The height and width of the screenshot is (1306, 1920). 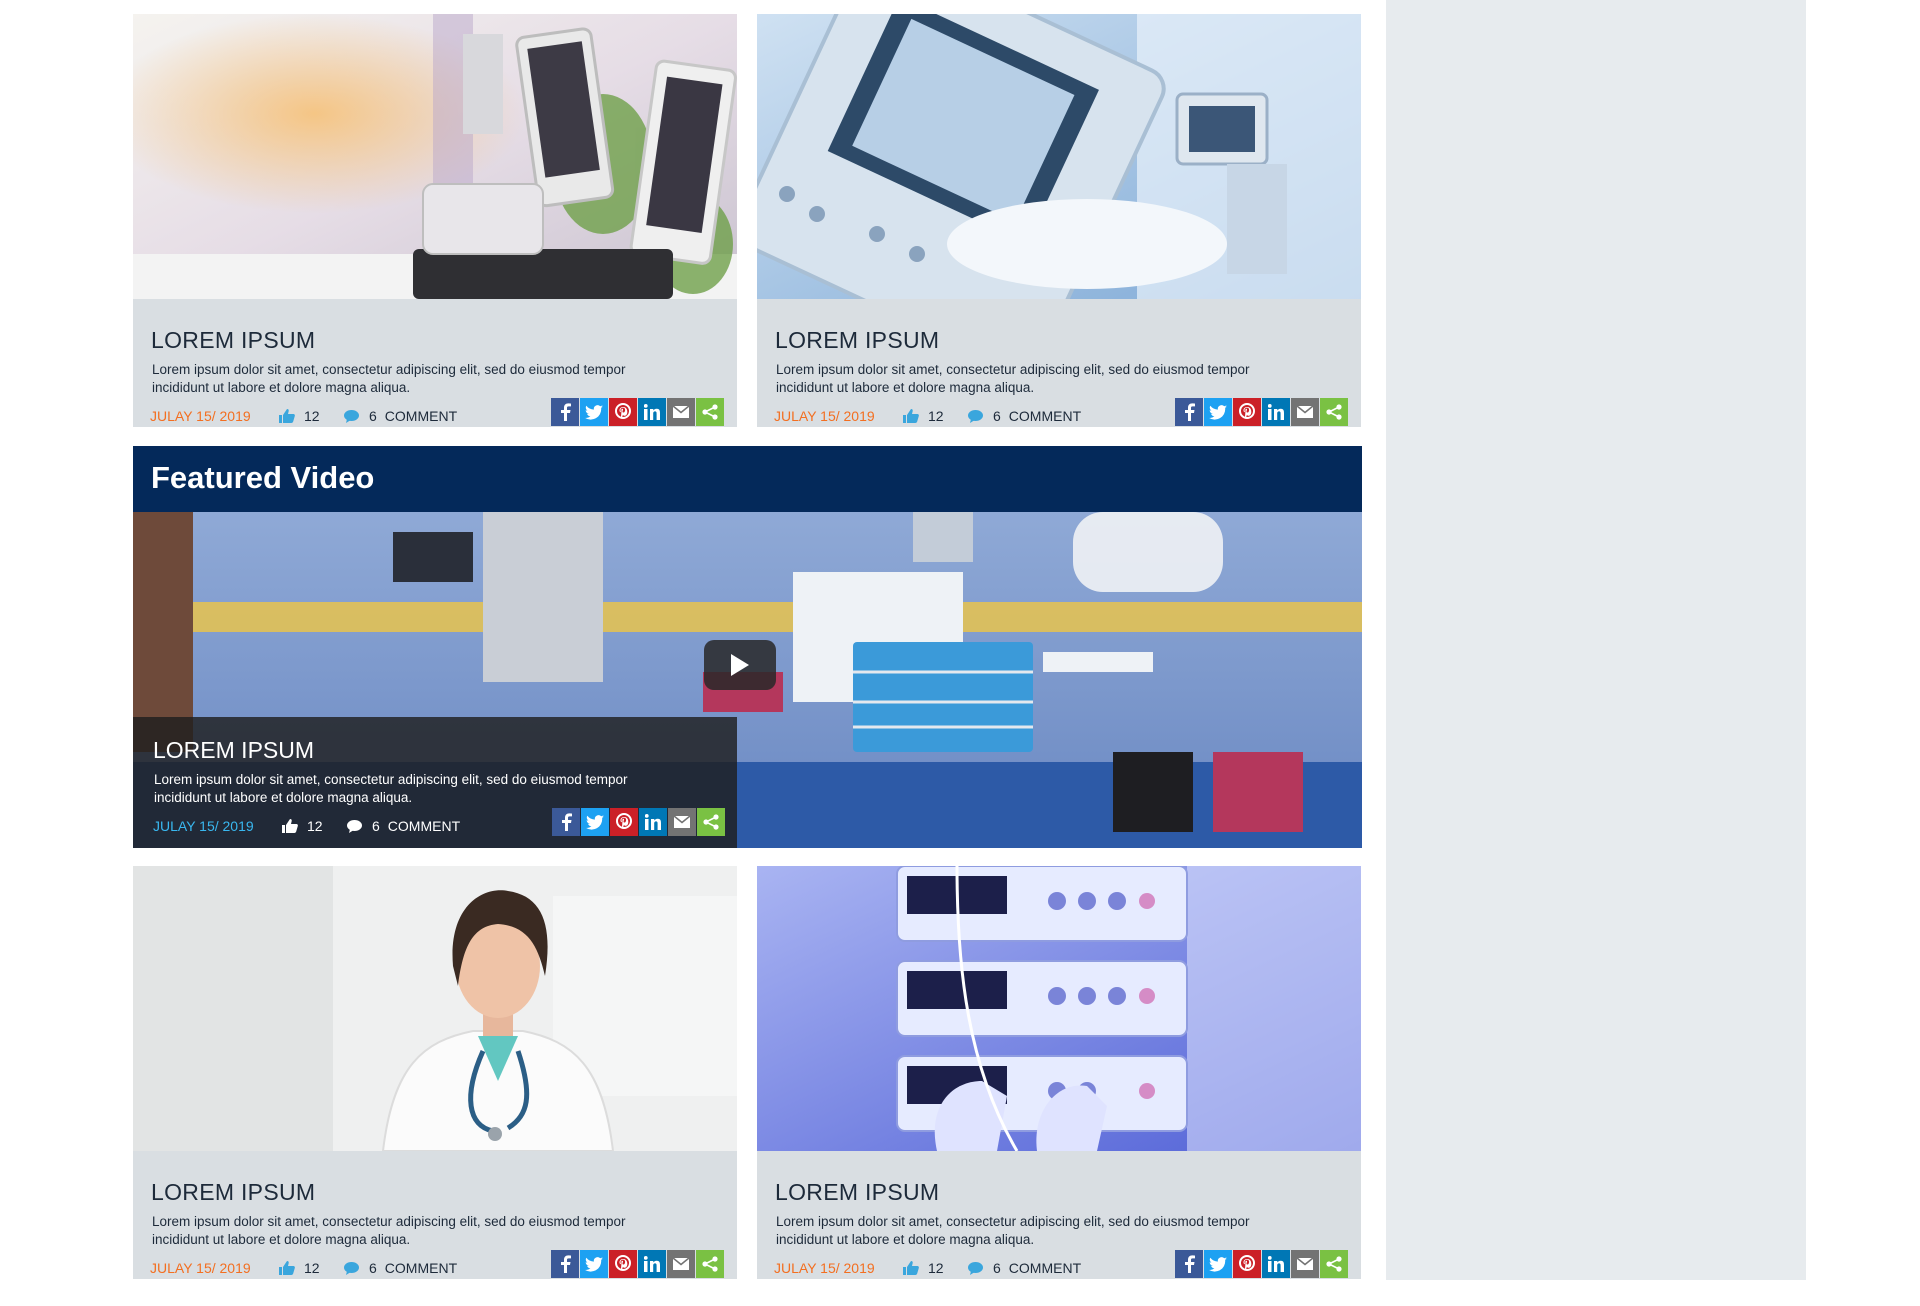 I want to click on play-button, so click(x=740, y=665).